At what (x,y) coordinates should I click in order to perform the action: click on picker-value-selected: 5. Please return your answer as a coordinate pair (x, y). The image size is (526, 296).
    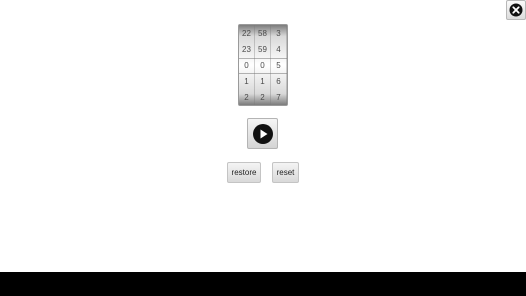
    Looking at the image, I should click on (278, 65).